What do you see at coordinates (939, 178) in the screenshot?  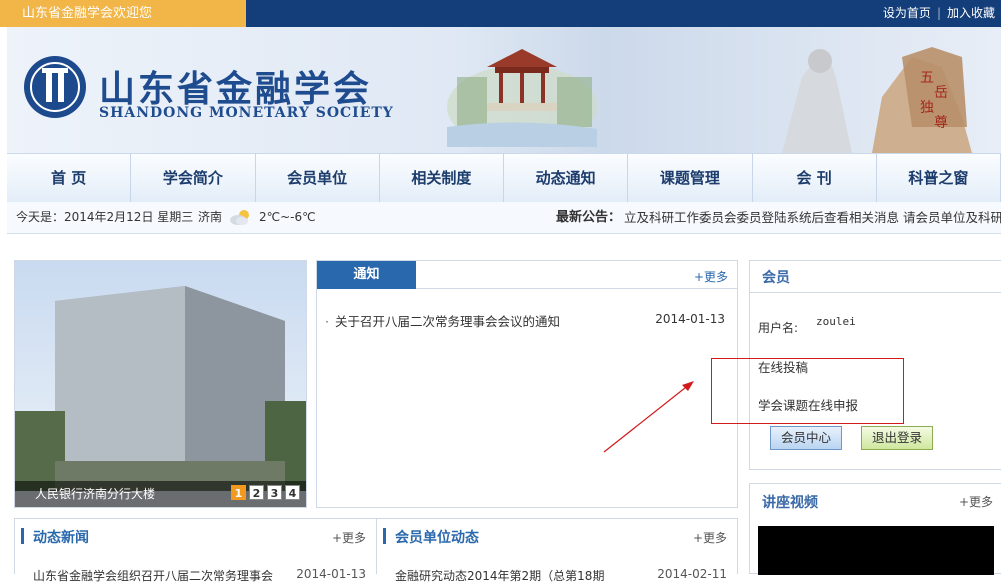 I see `nav-science-window: 科普之窗` at bounding box center [939, 178].